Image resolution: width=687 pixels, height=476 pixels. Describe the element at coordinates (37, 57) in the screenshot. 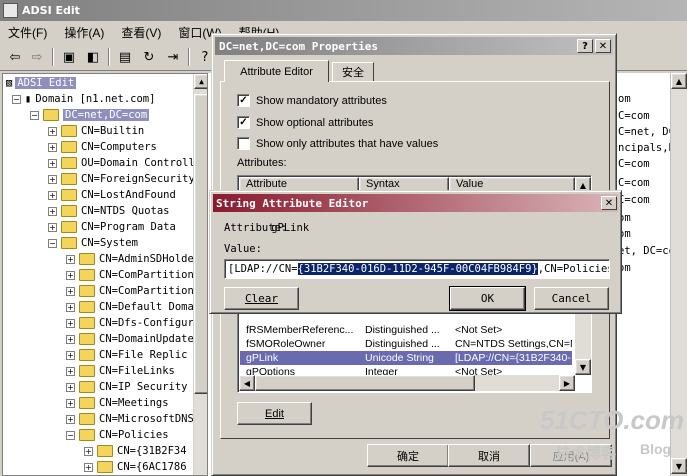

I see `forward-arrow-icon: ⇨` at that location.